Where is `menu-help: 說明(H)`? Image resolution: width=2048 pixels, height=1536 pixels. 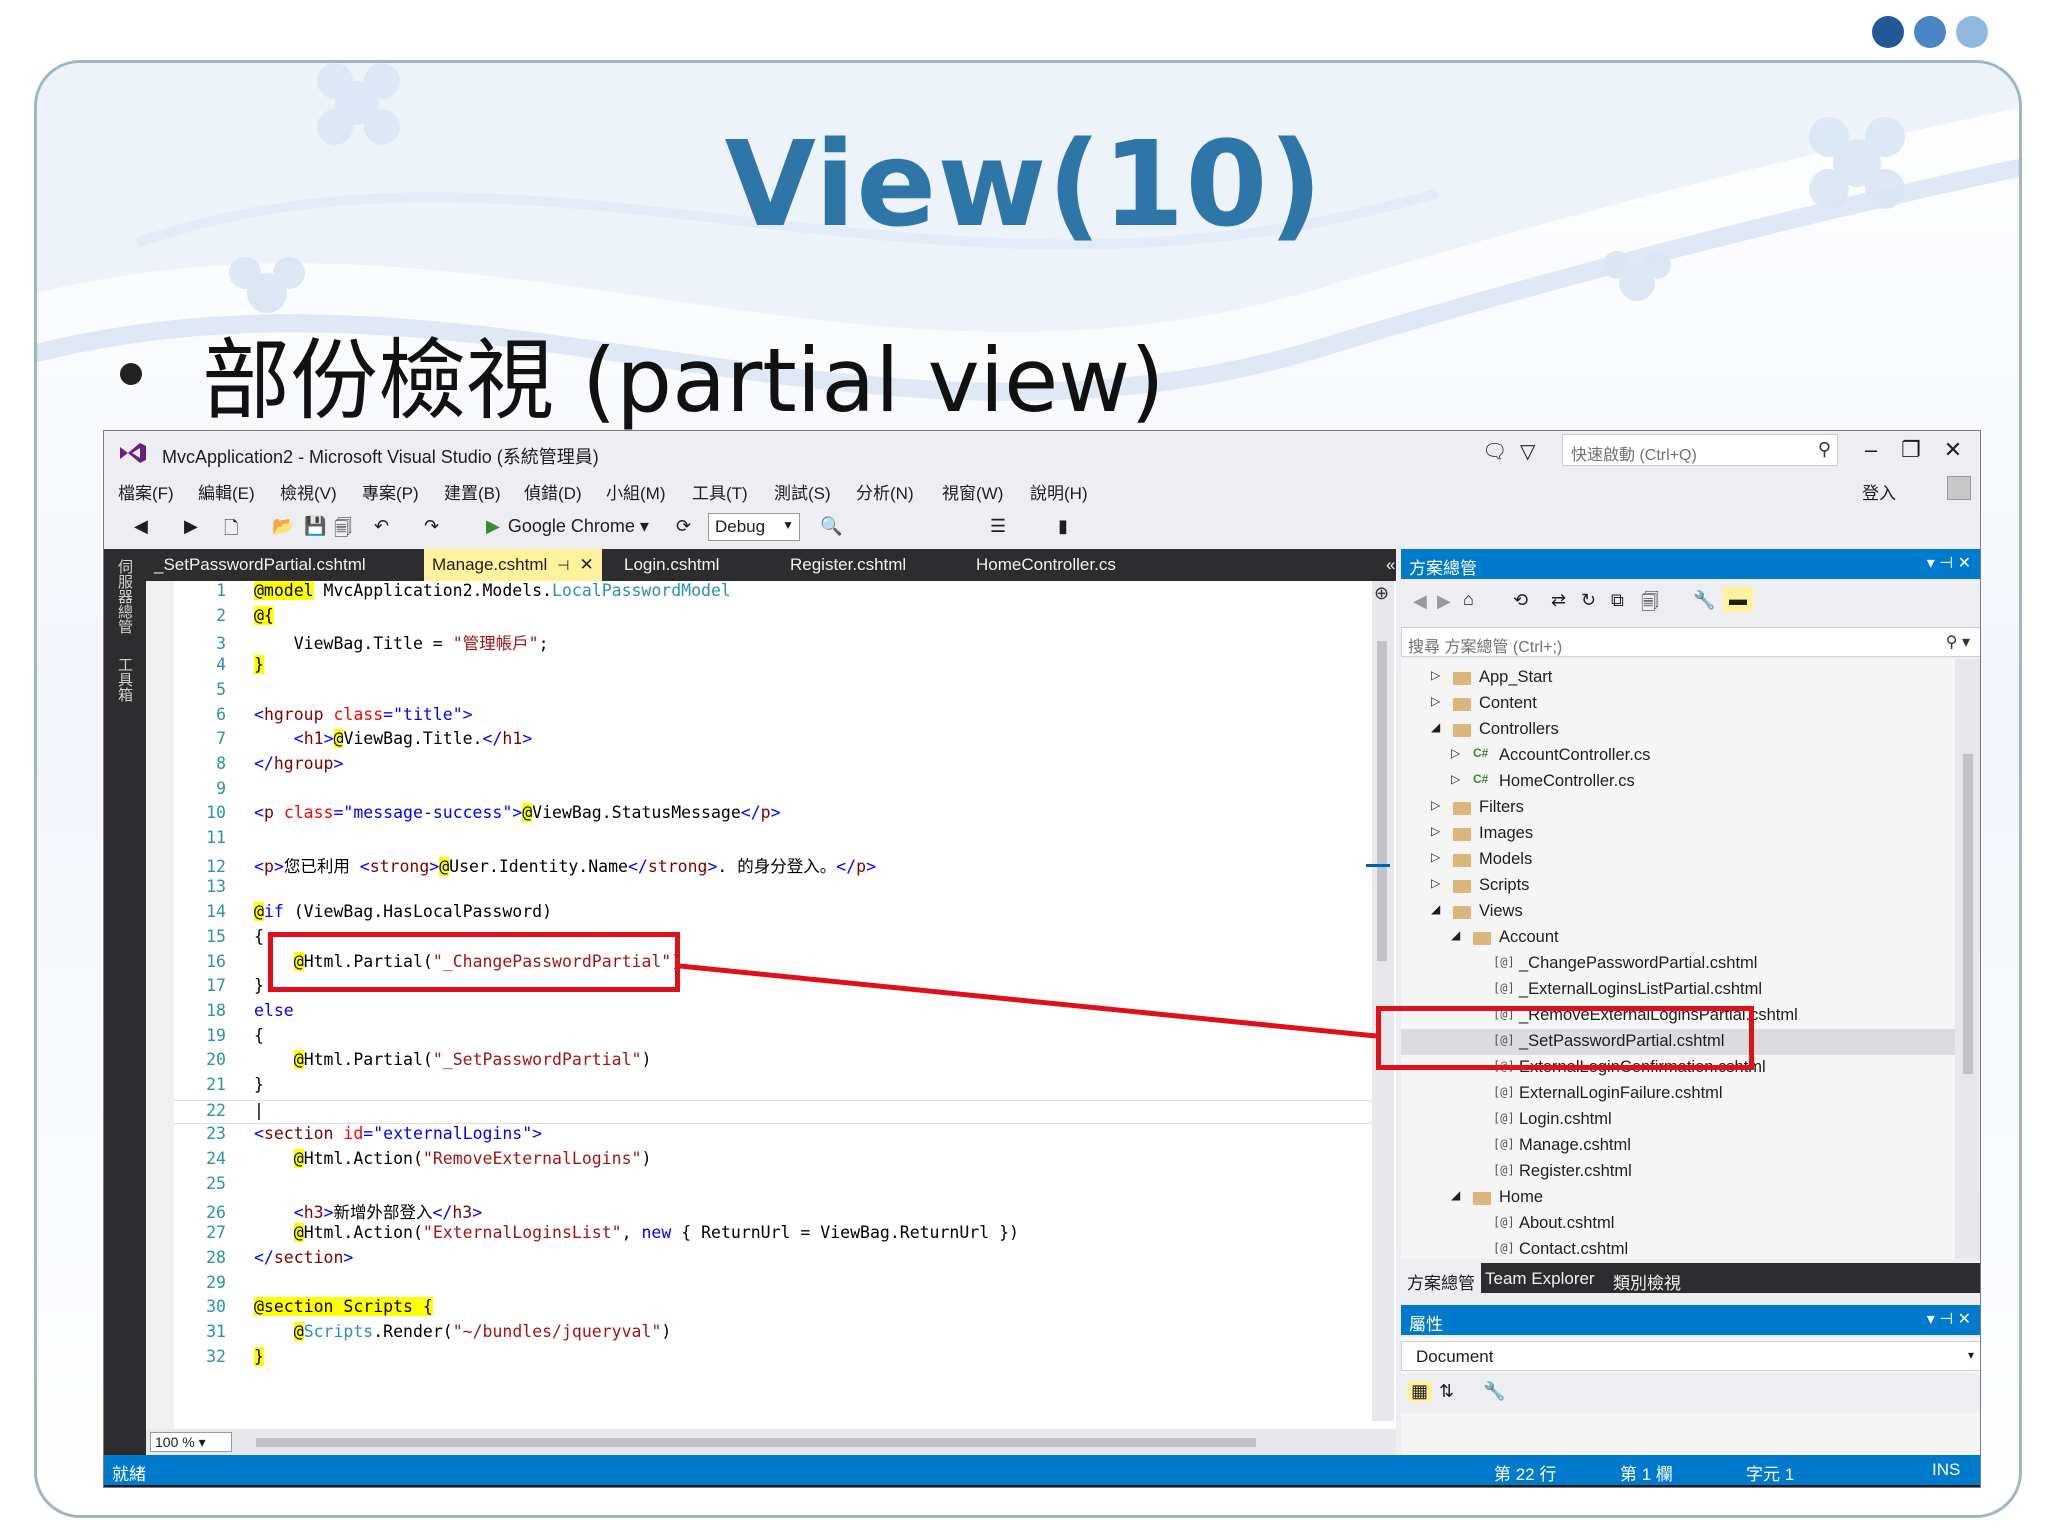
menu-help: 說明(H) is located at coordinates (1059, 491).